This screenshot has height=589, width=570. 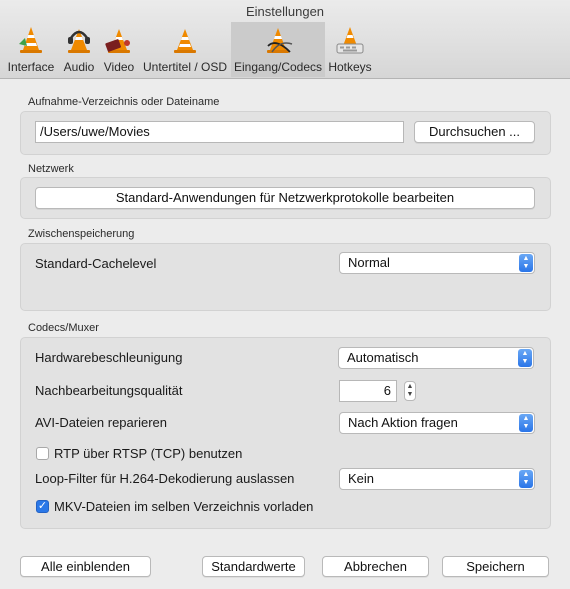 What do you see at coordinates (51, 169) in the screenshot?
I see `network-section-title: Netzwerk` at bounding box center [51, 169].